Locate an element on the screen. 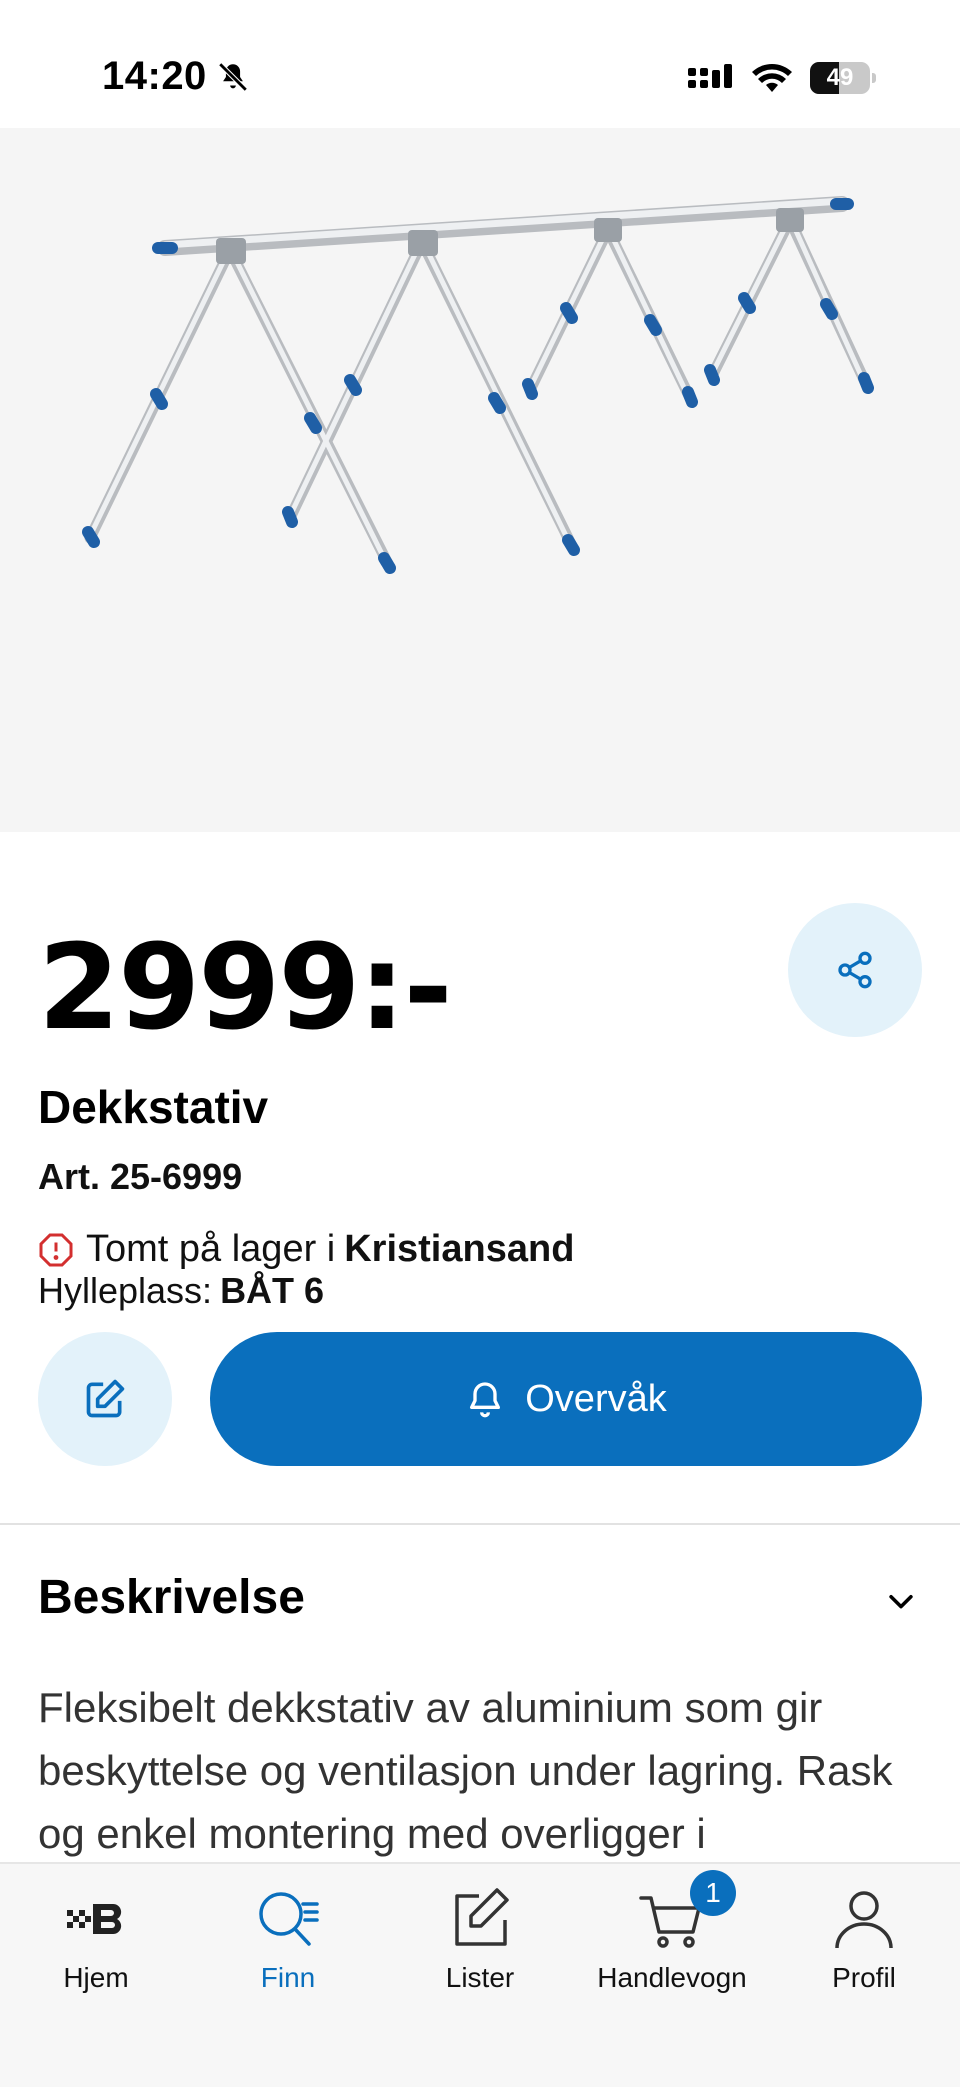  wifi-icon is located at coordinates (772, 78).